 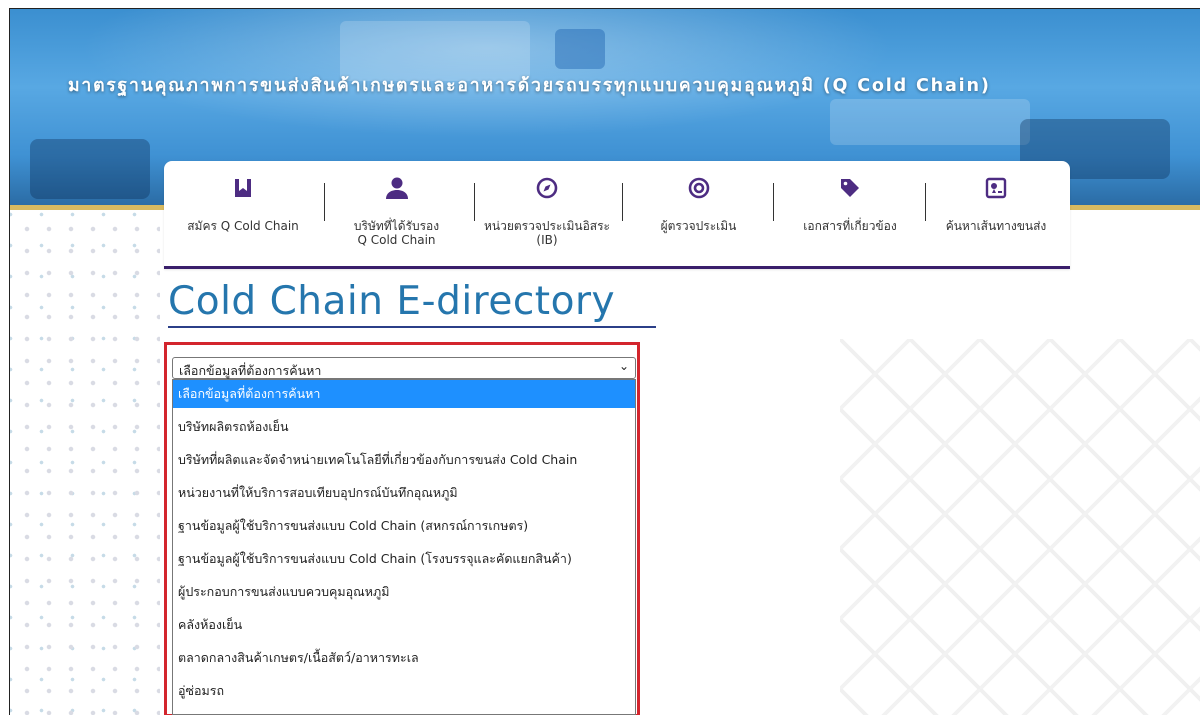 What do you see at coordinates (404, 368) in the screenshot?
I see `search-category-select: เลือกข้อมูลที่ต้องการค้นหา ⌄` at bounding box center [404, 368].